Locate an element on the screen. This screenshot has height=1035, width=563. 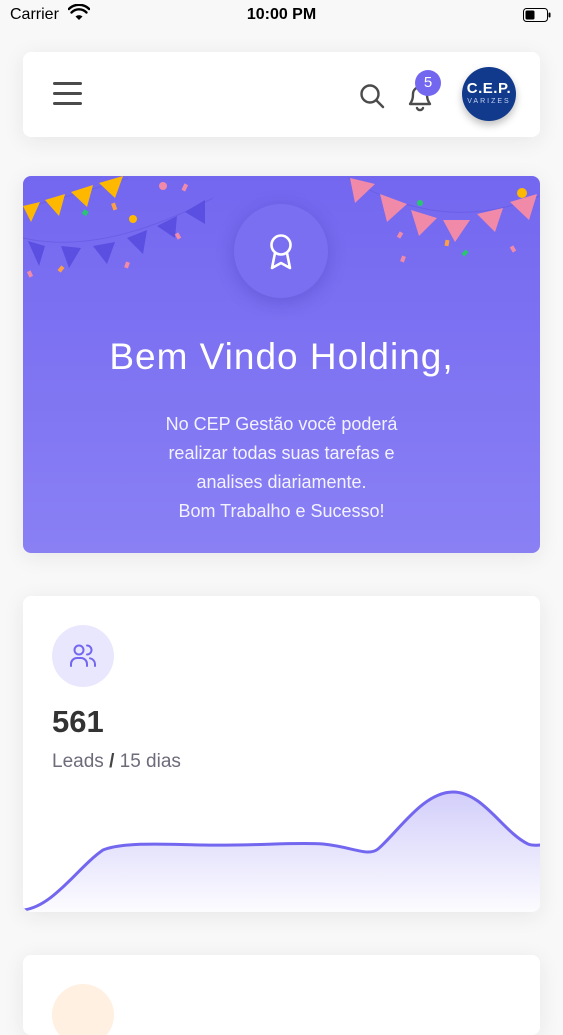
clock: 10:00 PM is located at coordinates (281, 14).